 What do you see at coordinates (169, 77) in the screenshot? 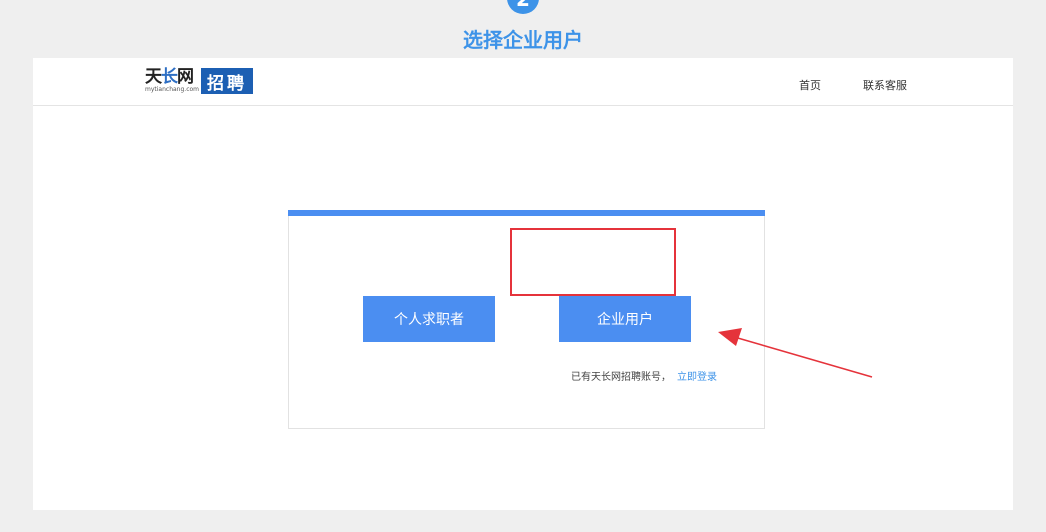
I see `logo-text: 天长网` at bounding box center [169, 77].